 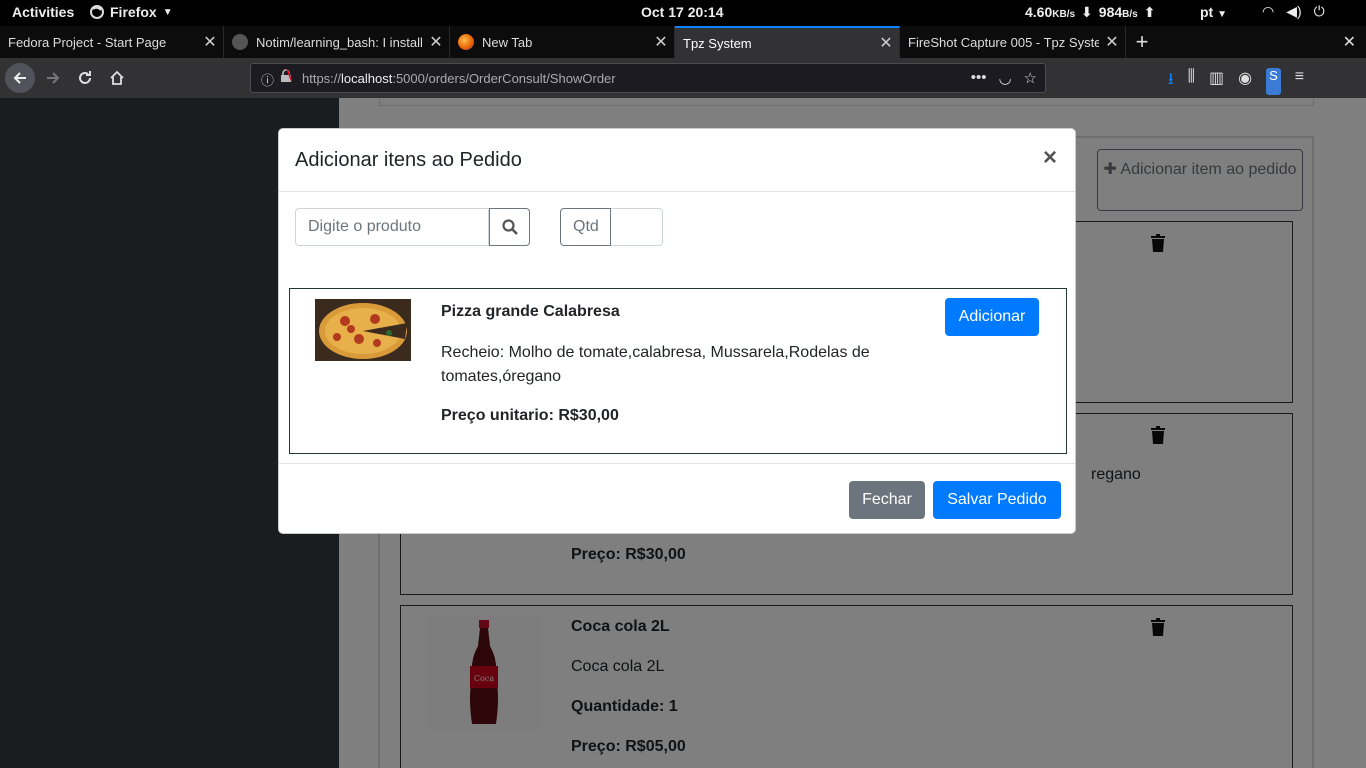 I want to click on search-button, so click(x=509, y=227).